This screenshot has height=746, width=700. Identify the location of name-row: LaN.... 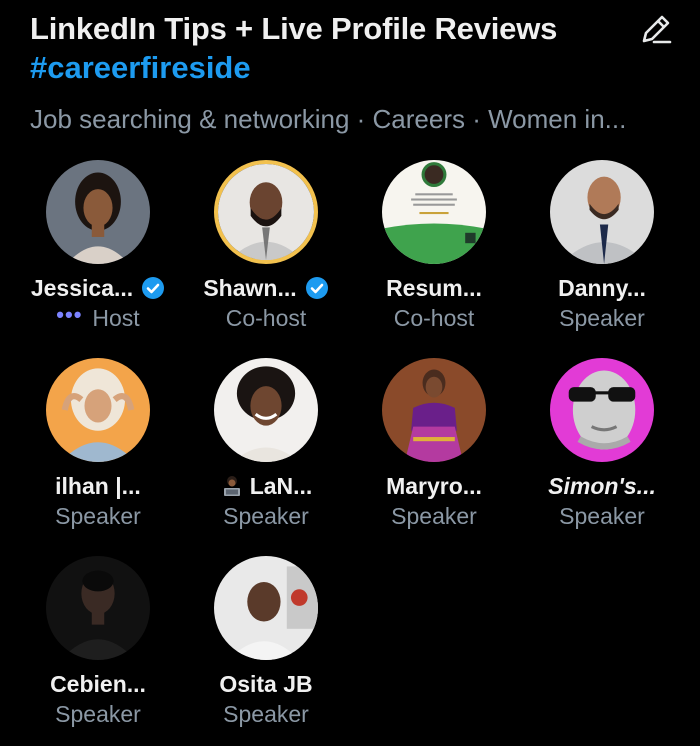
(266, 486).